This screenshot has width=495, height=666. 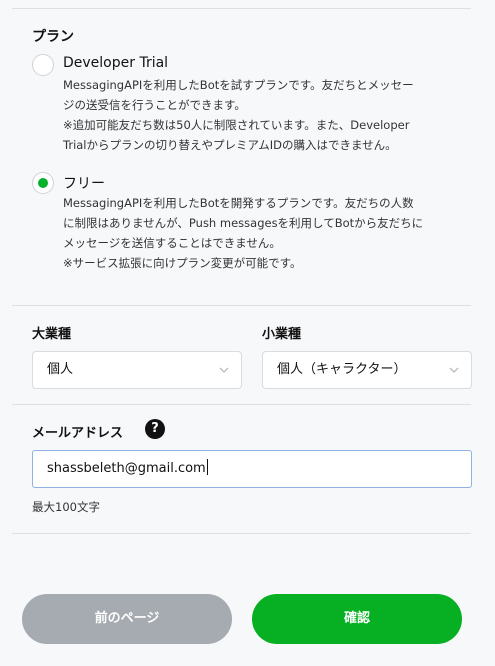 I want to click on plan-section-title: プラン, so click(x=53, y=37).